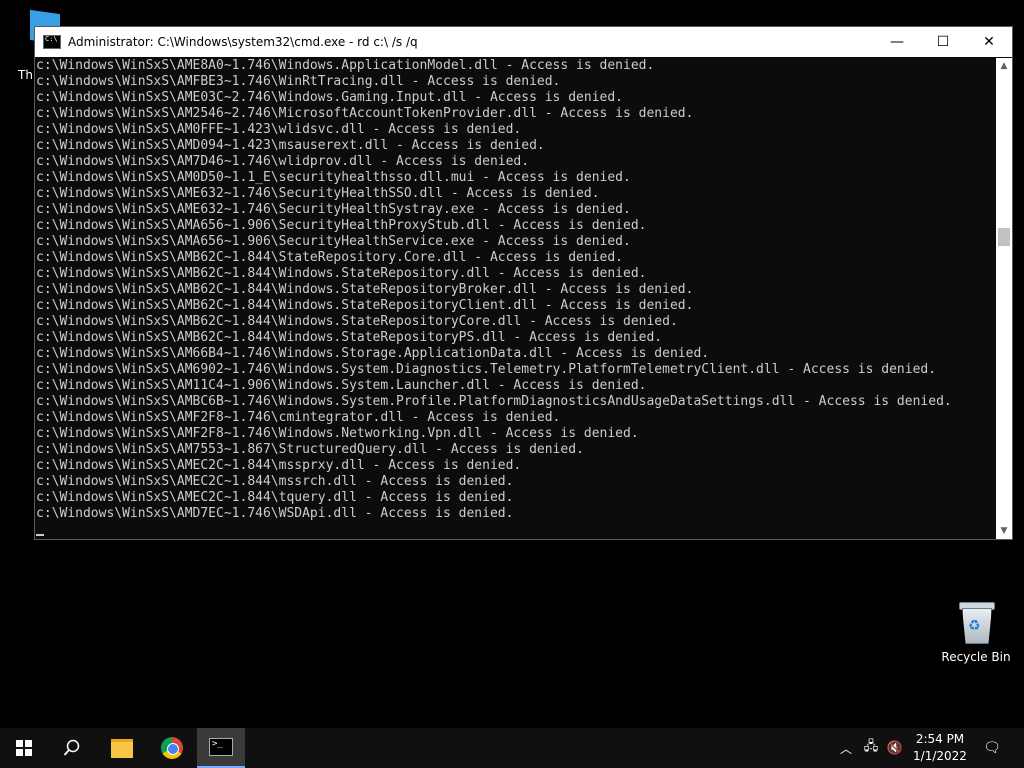 The image size is (1024, 768). I want to click on clock-date: 1/1/2022, so click(940, 756).